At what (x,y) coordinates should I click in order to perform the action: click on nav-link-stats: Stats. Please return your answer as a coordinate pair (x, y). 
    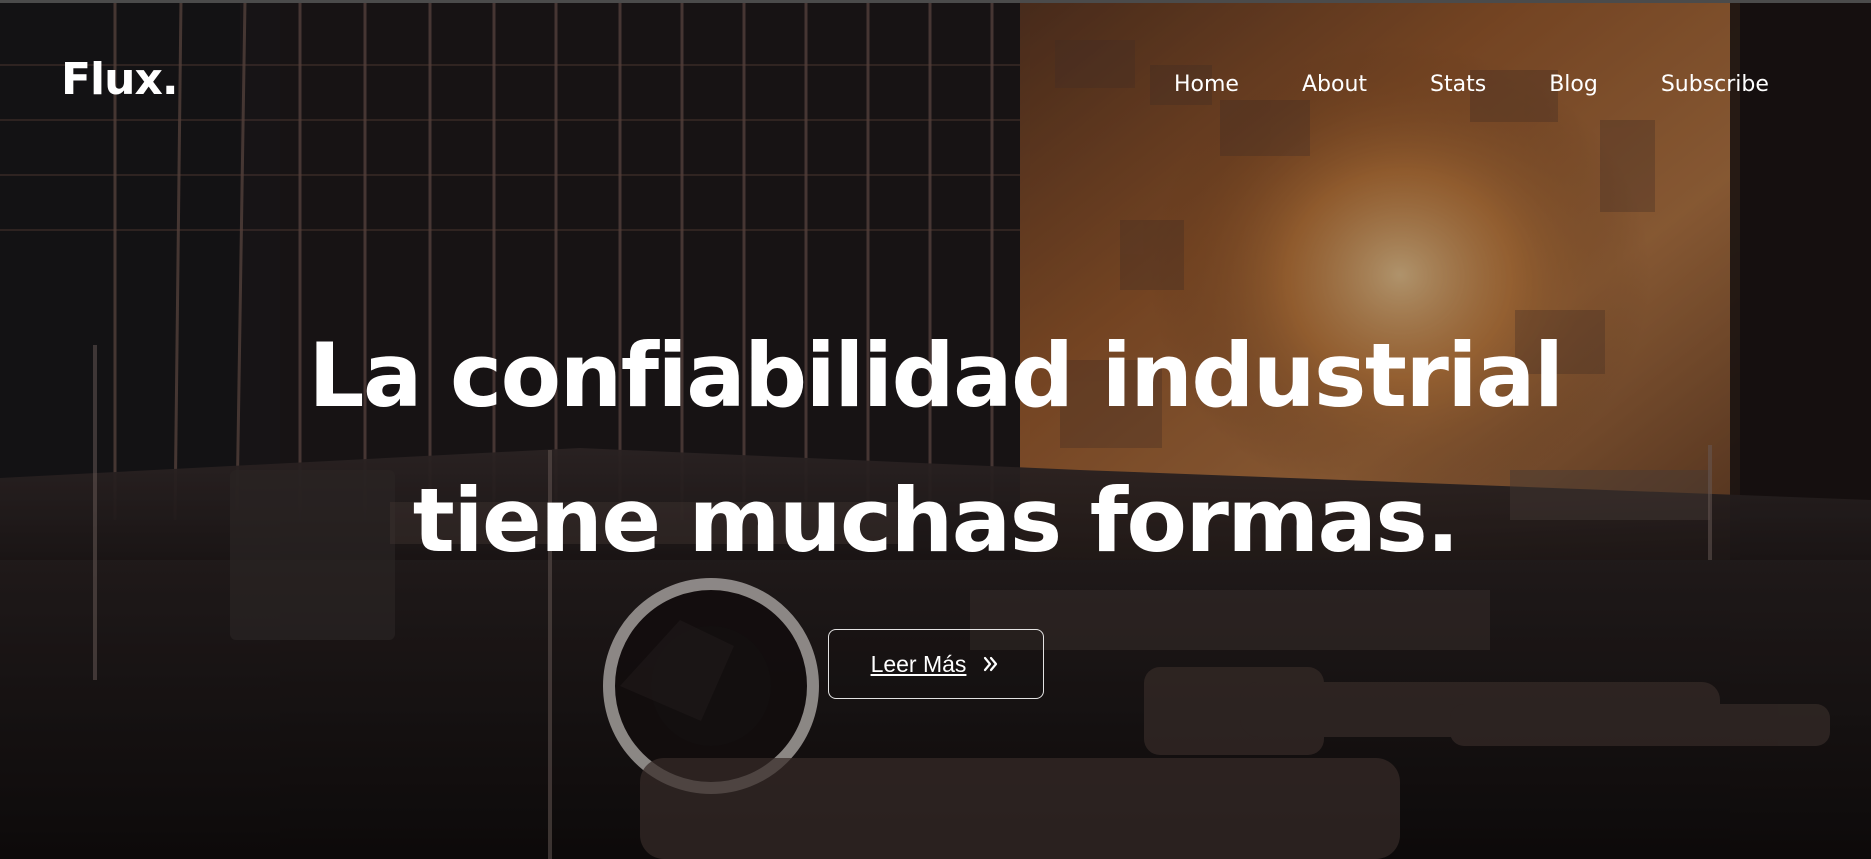
    Looking at the image, I should click on (1458, 85).